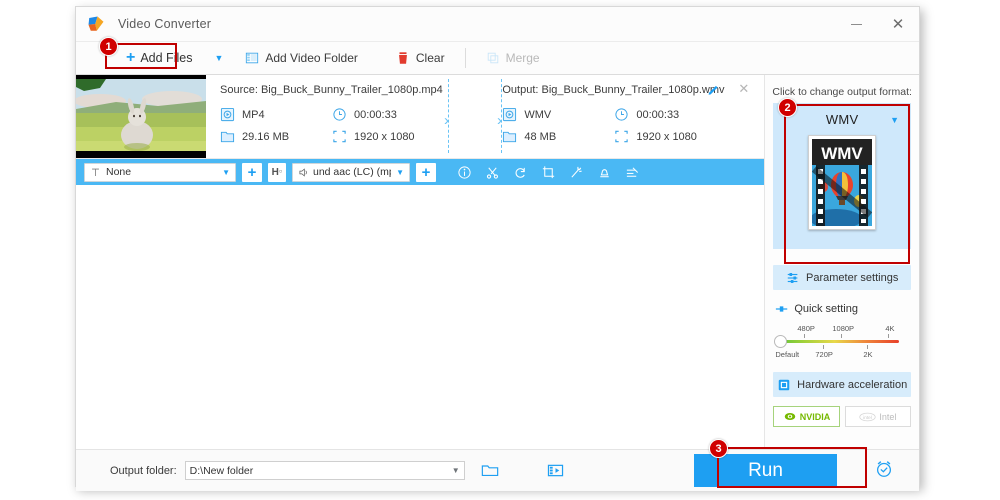  Describe the element at coordinates (384, 136) in the screenshot. I see `source-resolution-label: 1920 x 1080` at that location.